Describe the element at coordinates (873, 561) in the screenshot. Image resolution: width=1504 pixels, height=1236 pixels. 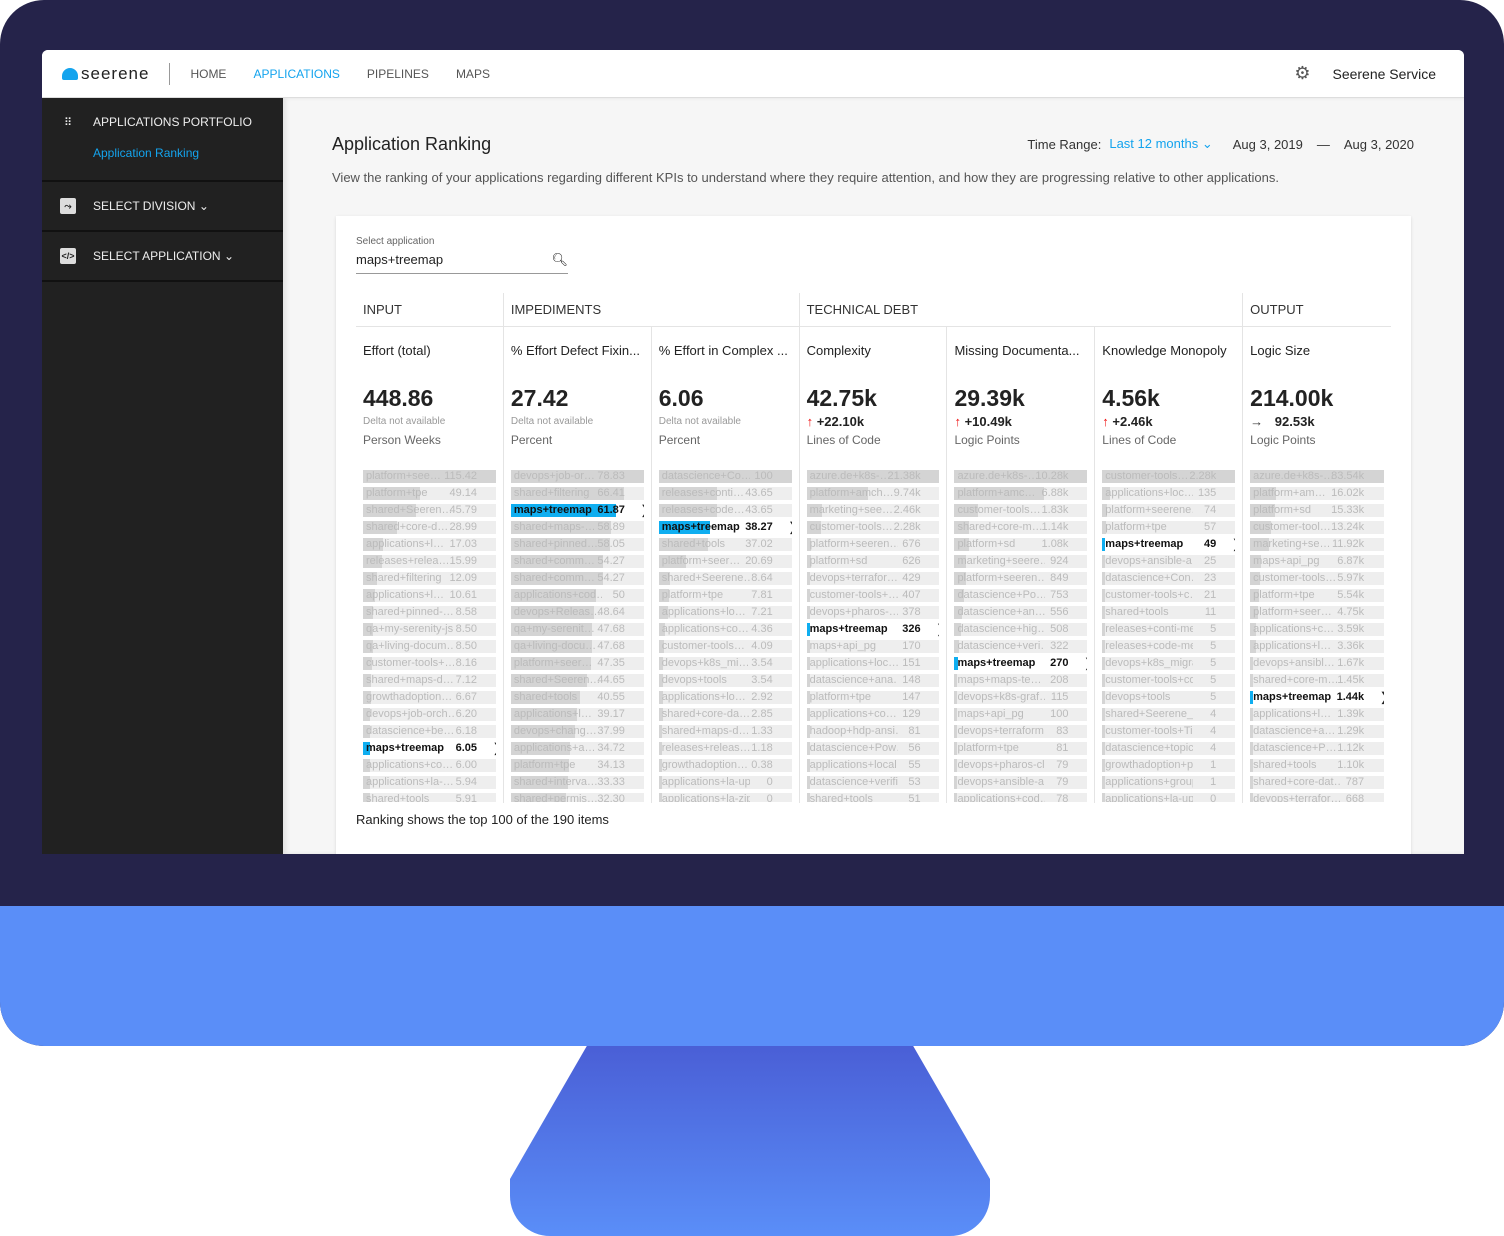
I see `ranking-row: platform+sd 626` at that location.